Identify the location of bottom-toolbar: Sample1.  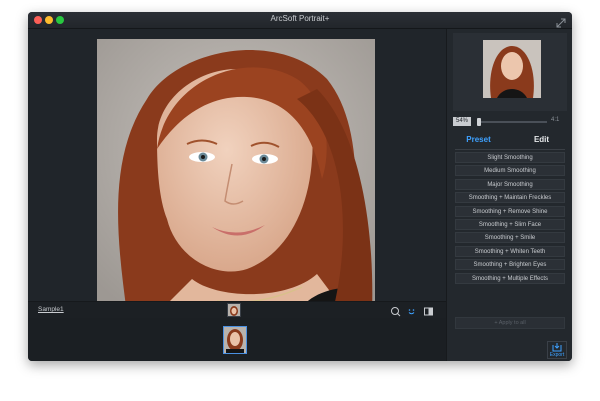
(237, 309).